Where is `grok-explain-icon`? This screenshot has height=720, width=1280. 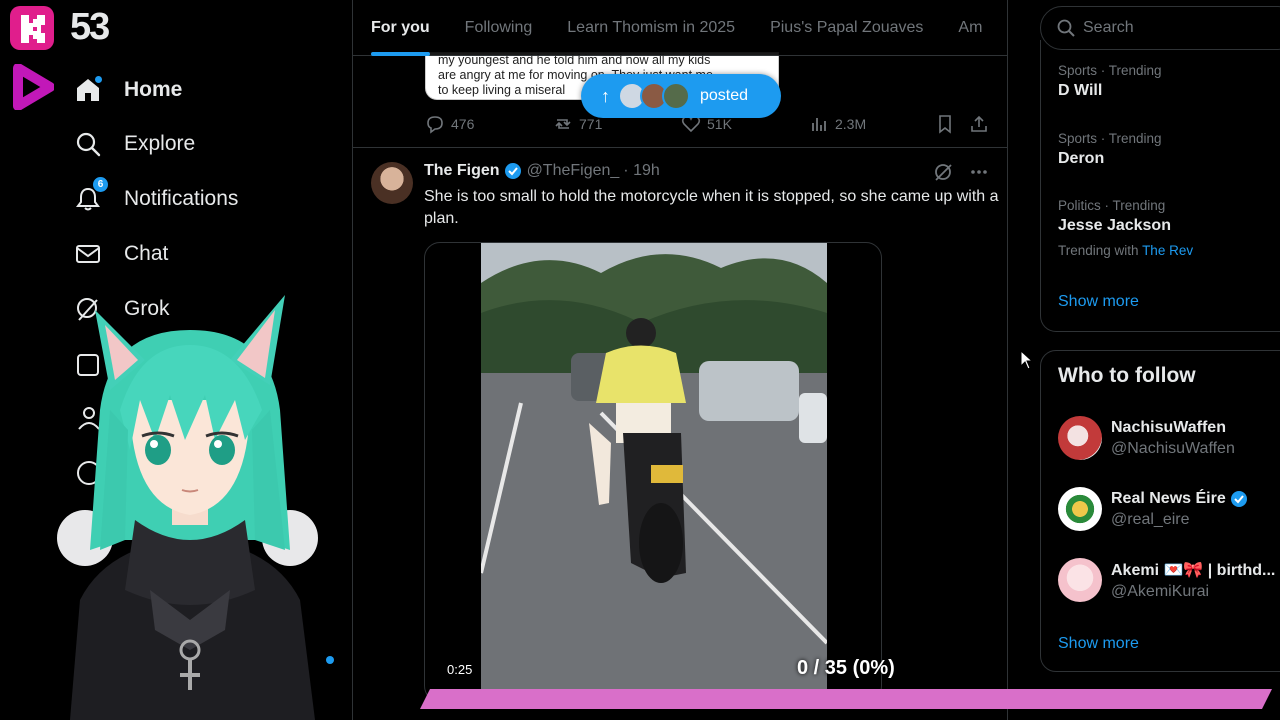 grok-explain-icon is located at coordinates (943, 172).